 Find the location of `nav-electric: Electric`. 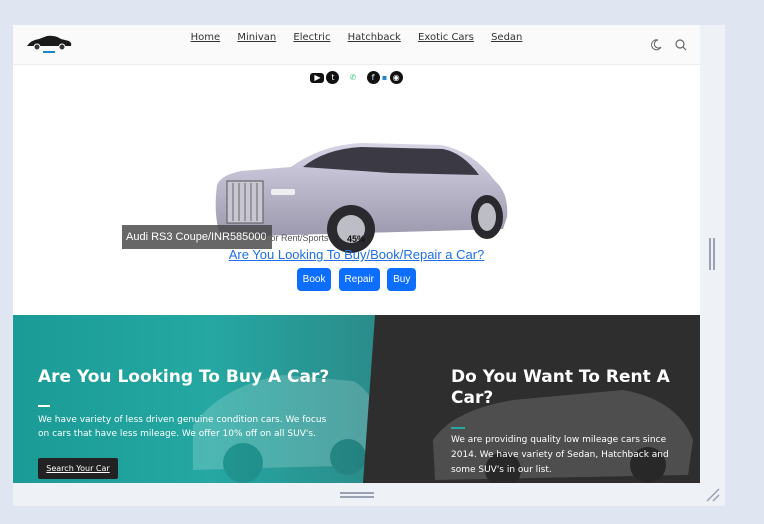

nav-electric: Electric is located at coordinates (311, 37).